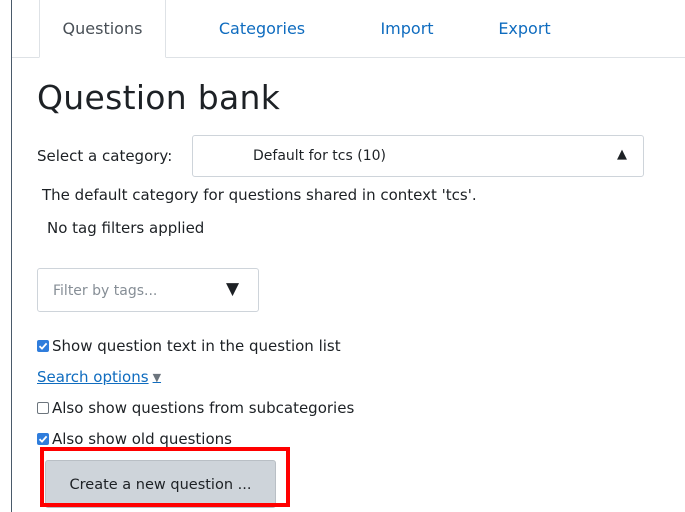  Describe the element at coordinates (126, 228) in the screenshot. I see `tag-filter-status: No tag filters applied` at that location.